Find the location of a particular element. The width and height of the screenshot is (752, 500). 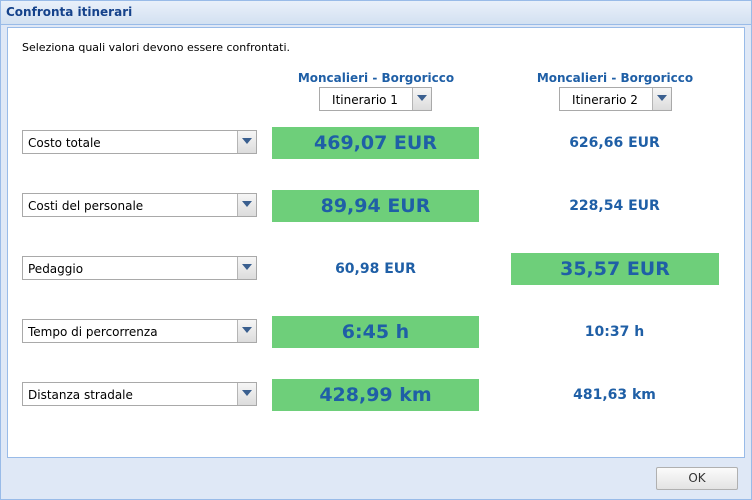

criterion-select-4: Tempo di percorrenza is located at coordinates (139, 331).